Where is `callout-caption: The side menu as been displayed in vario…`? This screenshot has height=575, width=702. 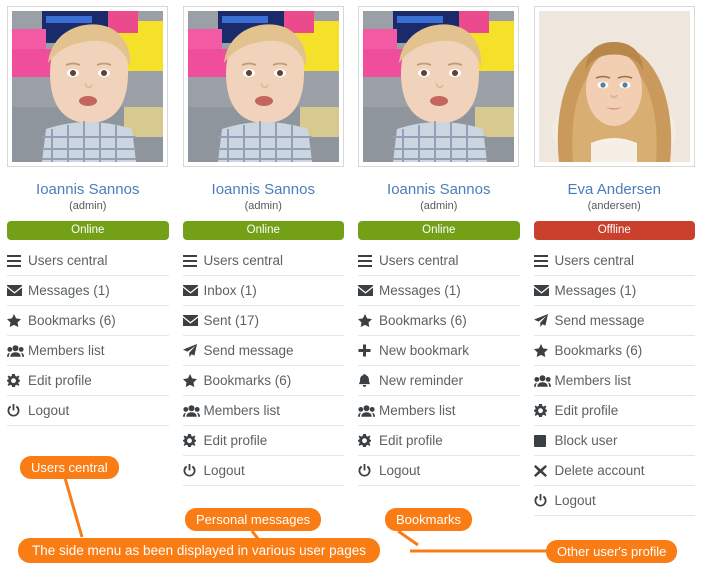 callout-caption: The side menu as been displayed in vario… is located at coordinates (199, 550).